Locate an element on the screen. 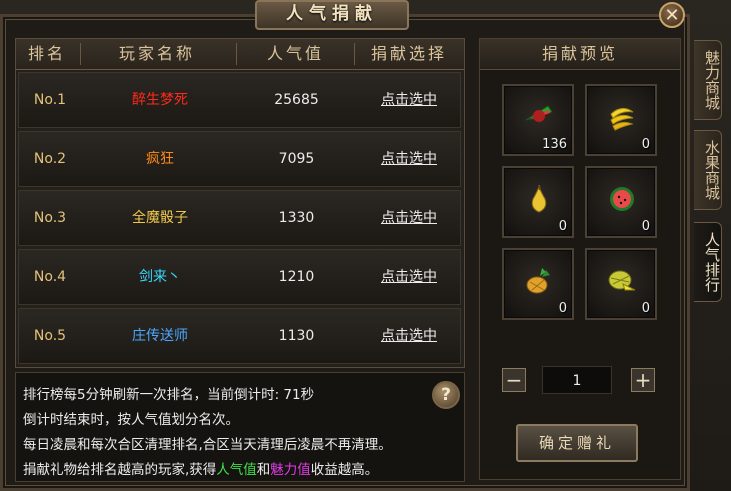  header-popularity: 人气值 is located at coordinates (295, 53).